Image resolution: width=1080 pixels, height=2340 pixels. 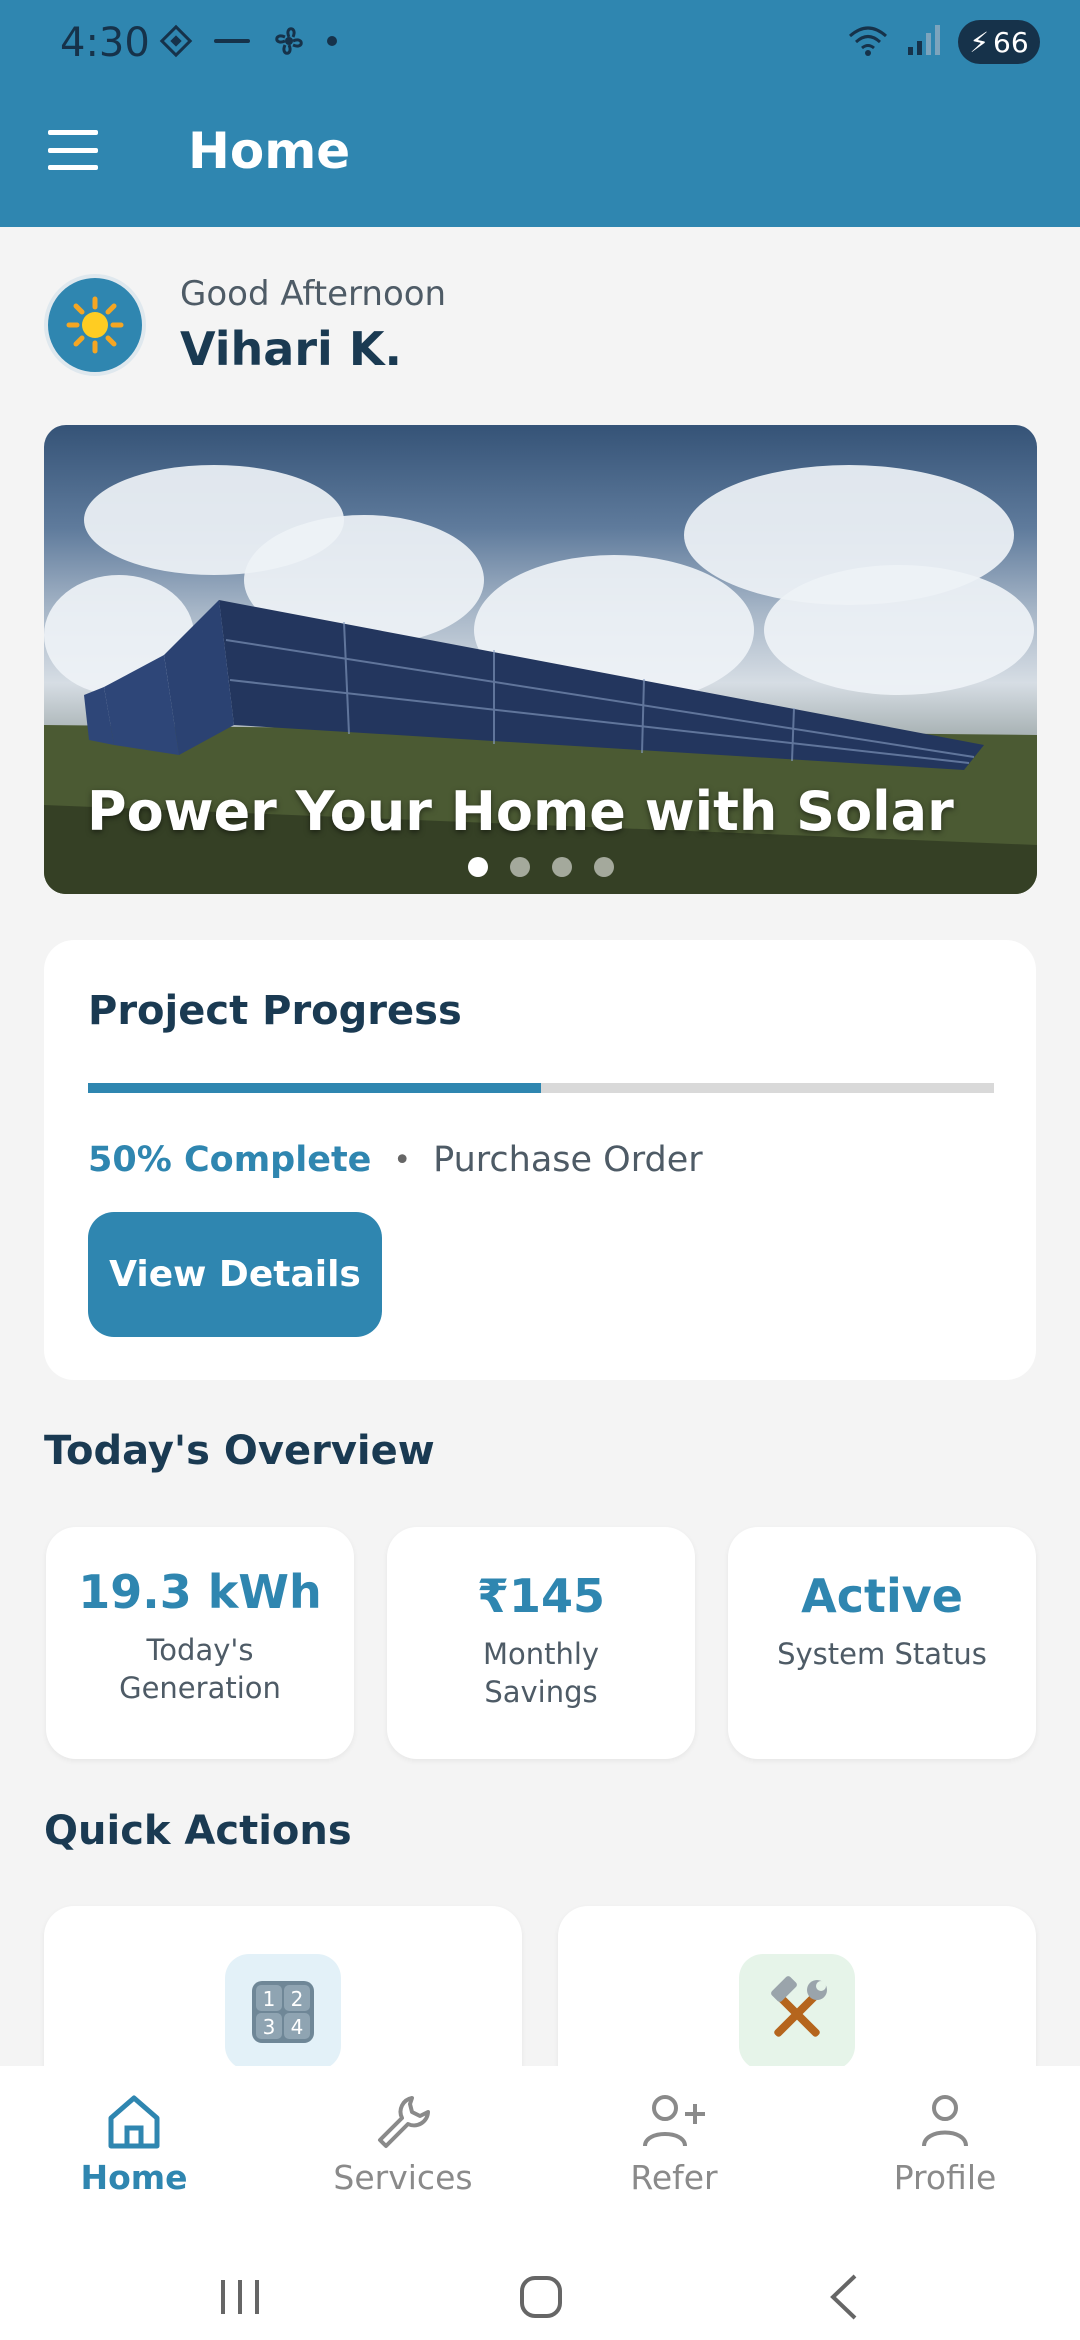 What do you see at coordinates (314, 1088) in the screenshot?
I see `progress-bar-fill` at bounding box center [314, 1088].